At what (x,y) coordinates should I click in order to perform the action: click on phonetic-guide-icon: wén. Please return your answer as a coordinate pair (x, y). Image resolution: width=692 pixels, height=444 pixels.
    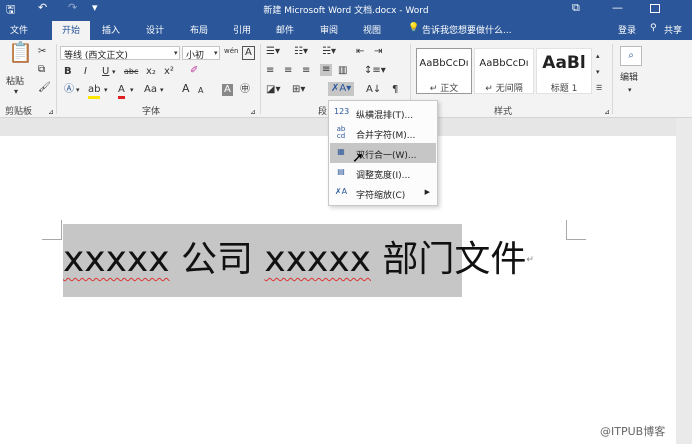
    Looking at the image, I should click on (231, 51).